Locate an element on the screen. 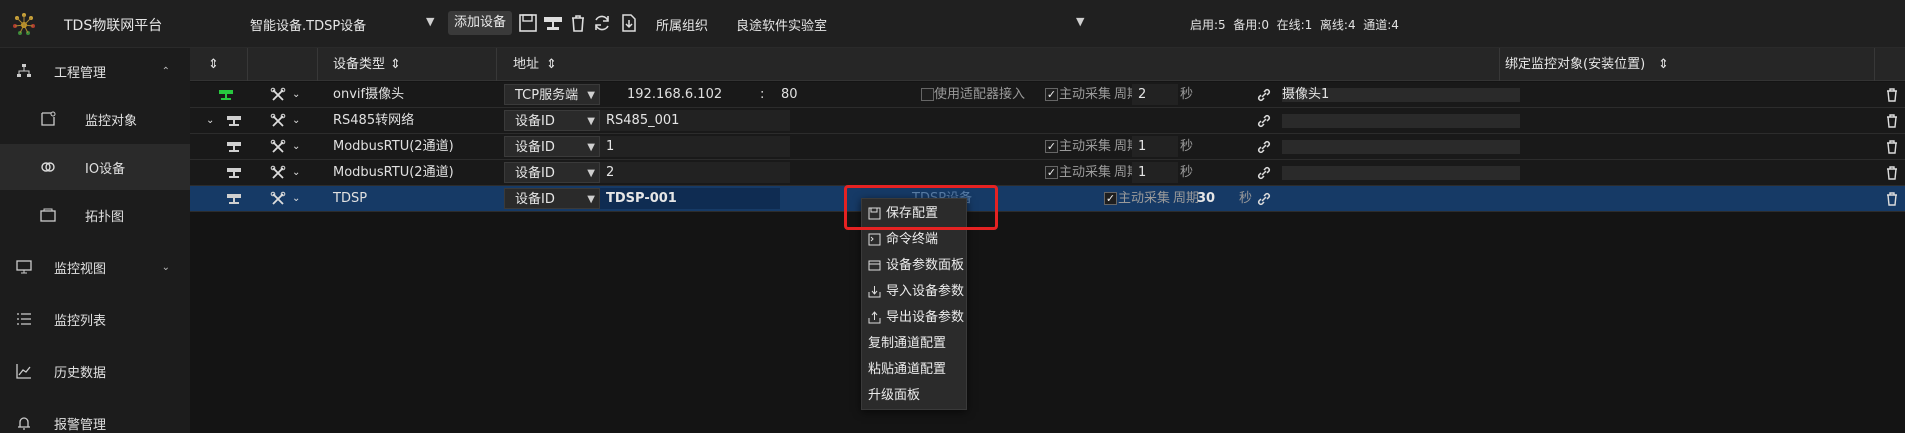 Image resolution: width=1905 pixels, height=433 pixels. menu-item-label: 导入设备参数 is located at coordinates (925, 291).